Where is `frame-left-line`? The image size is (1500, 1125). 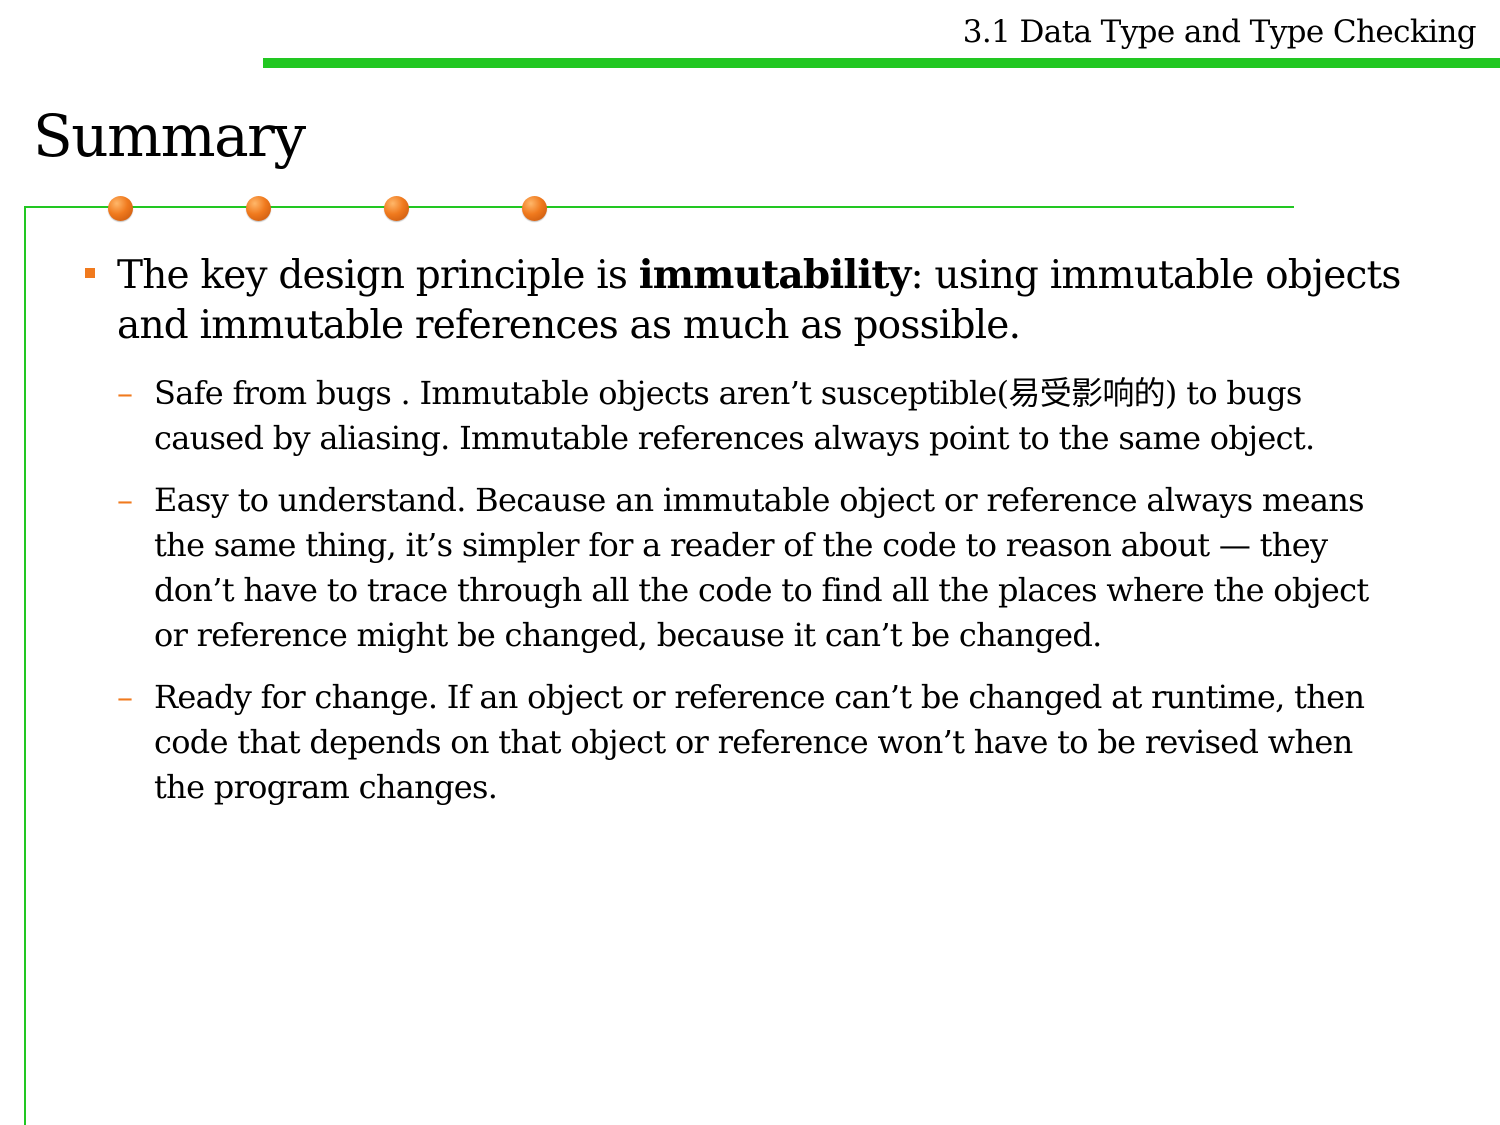
frame-left-line is located at coordinates (25, 665).